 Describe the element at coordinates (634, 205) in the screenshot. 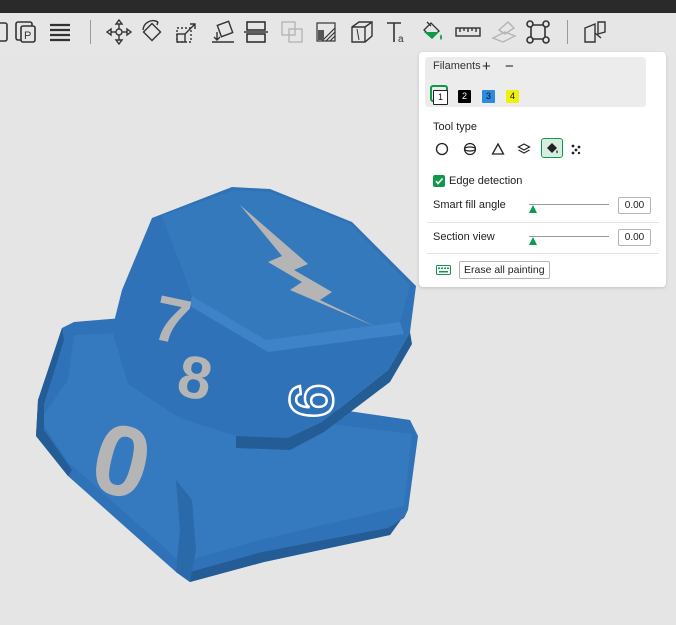

I see `smart-fill-angle-input: 0.00` at that location.